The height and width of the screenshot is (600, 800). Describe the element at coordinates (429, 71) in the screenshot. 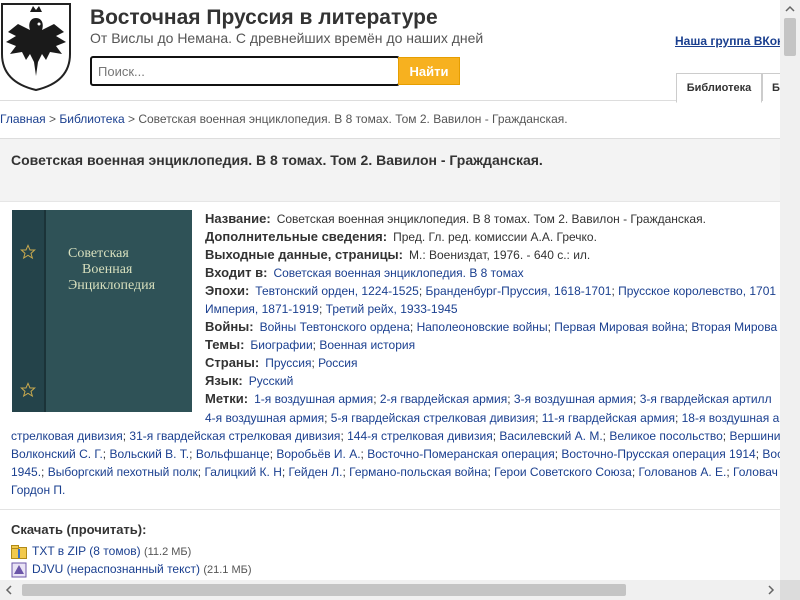

I see `search-button: Найти` at that location.